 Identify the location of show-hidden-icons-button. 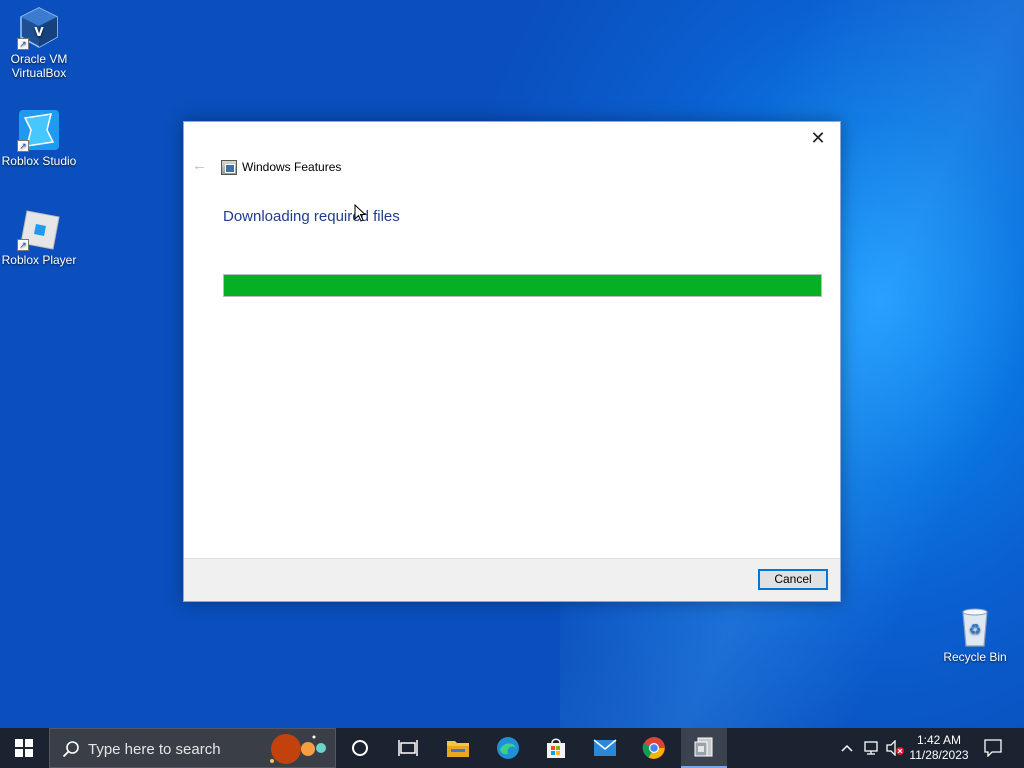
(847, 748).